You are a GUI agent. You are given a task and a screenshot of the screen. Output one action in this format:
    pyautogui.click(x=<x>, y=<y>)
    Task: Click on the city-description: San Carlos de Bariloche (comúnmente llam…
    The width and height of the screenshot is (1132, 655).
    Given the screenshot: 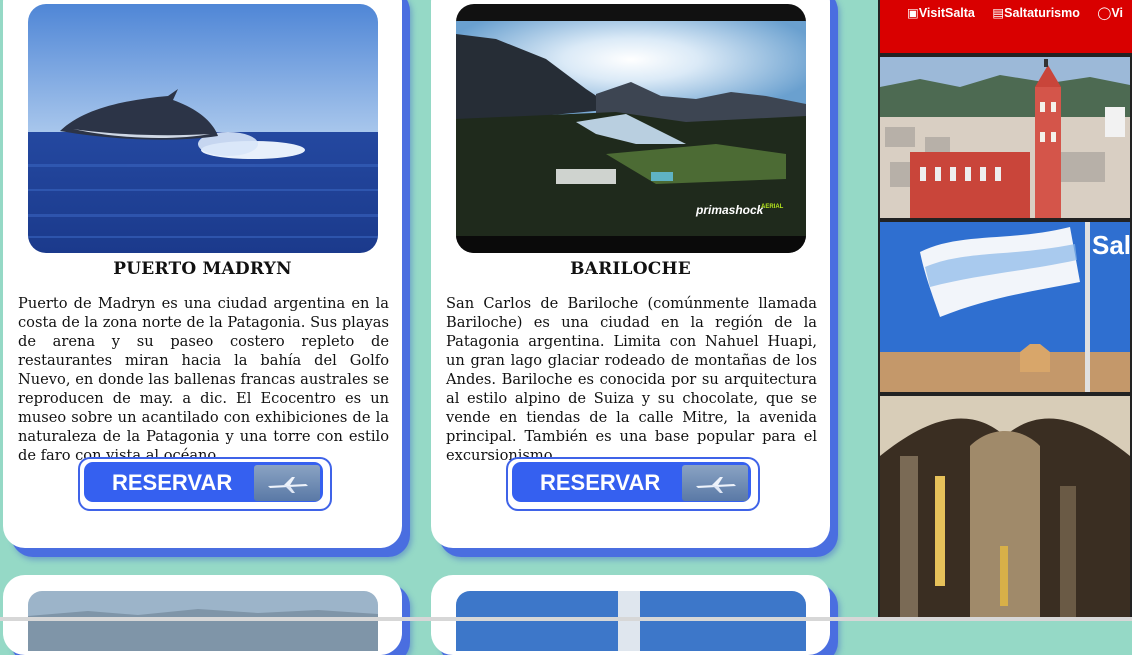 What is the action you would take?
    pyautogui.click(x=631, y=379)
    